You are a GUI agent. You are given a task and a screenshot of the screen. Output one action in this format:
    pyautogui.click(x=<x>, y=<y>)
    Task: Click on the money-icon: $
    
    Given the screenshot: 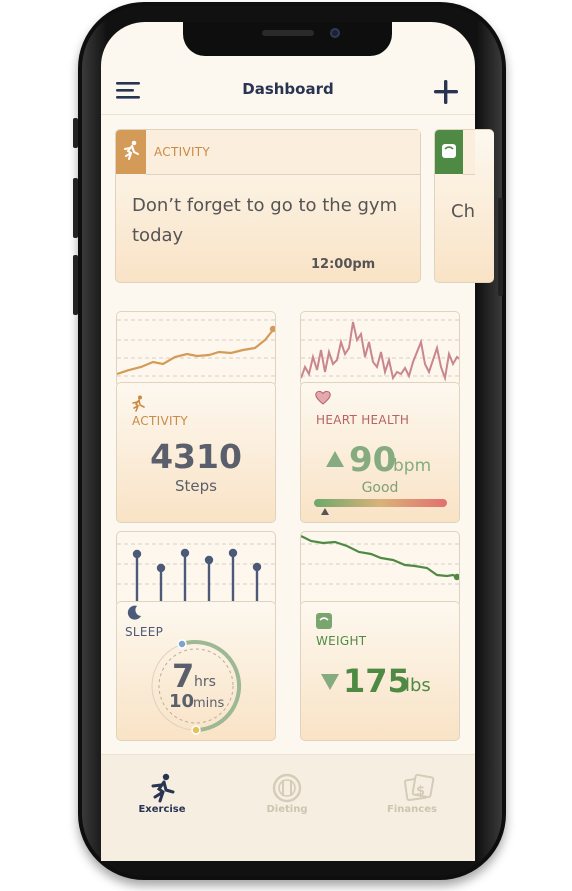 What is the action you would take?
    pyautogui.click(x=419, y=787)
    